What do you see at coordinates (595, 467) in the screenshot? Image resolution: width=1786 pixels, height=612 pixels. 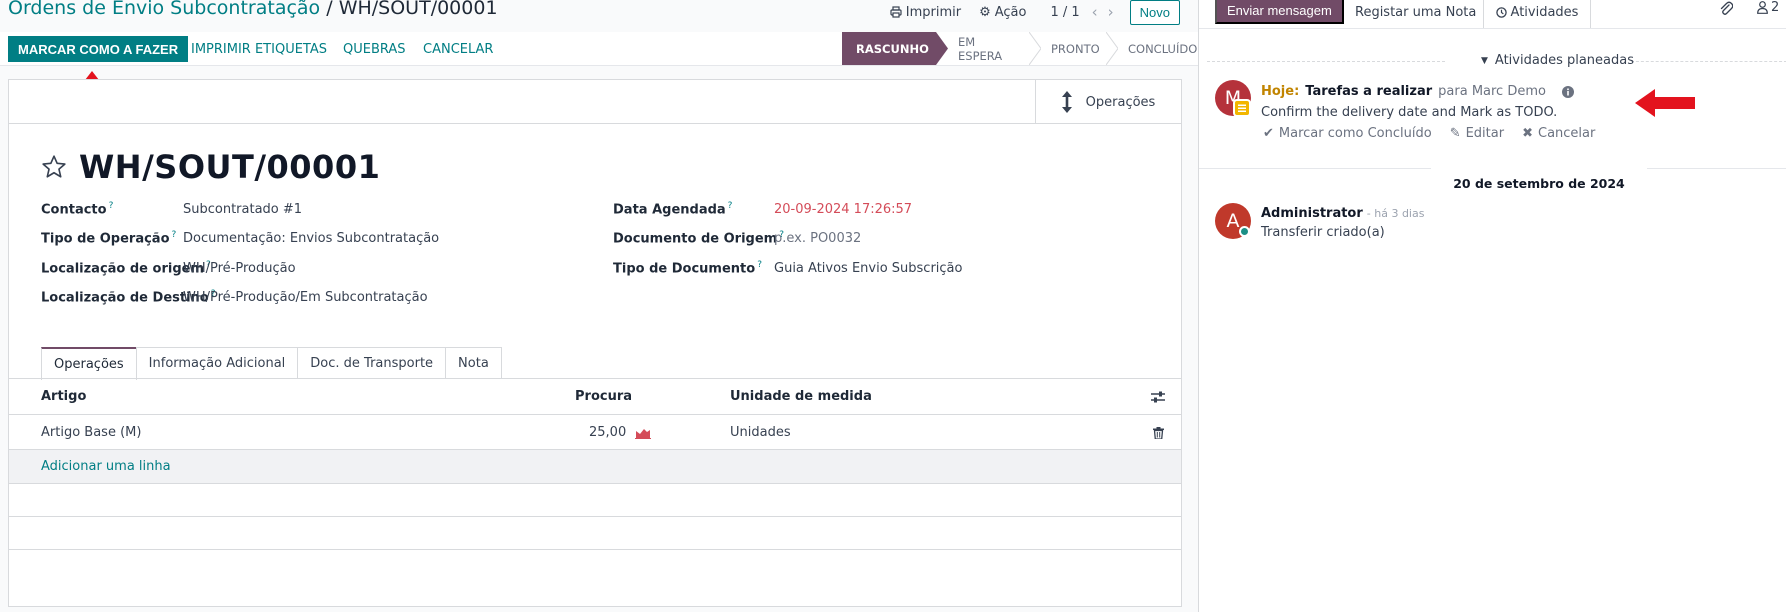 I see `add-line-row: Adicionar uma linha` at bounding box center [595, 467].